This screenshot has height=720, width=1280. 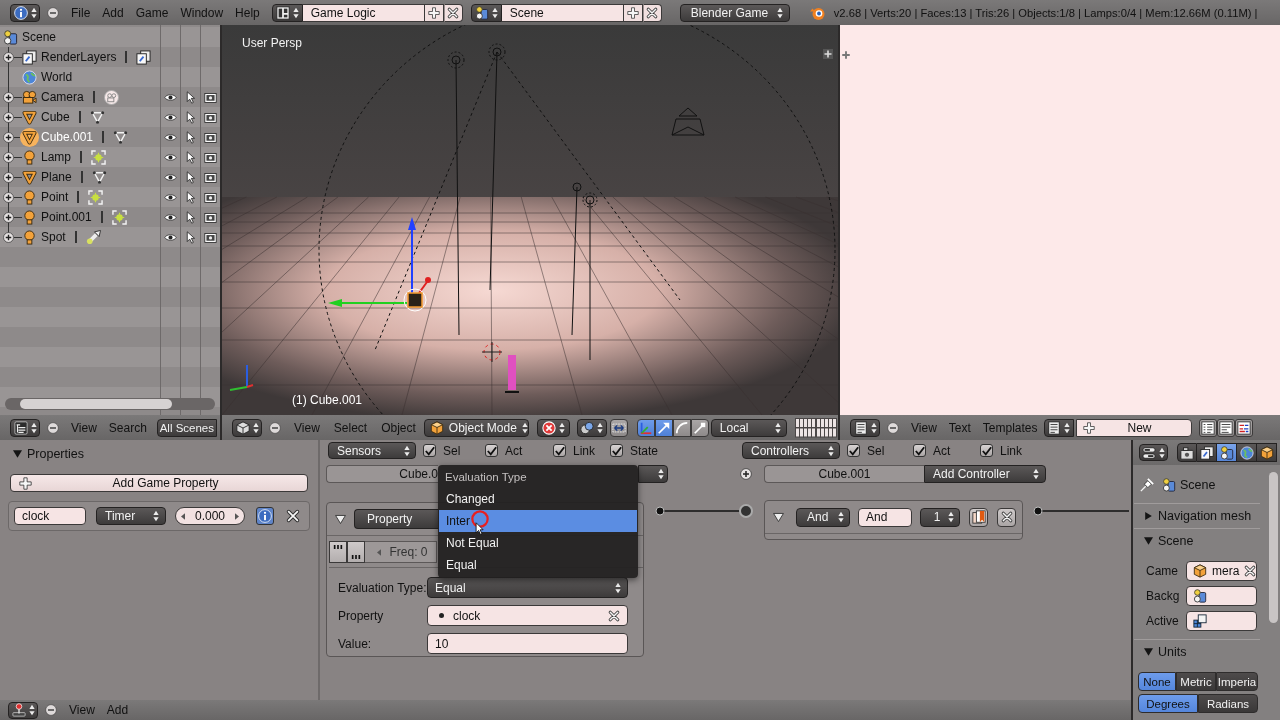 I want to click on expanded-triangle-icon, so click(x=340, y=519).